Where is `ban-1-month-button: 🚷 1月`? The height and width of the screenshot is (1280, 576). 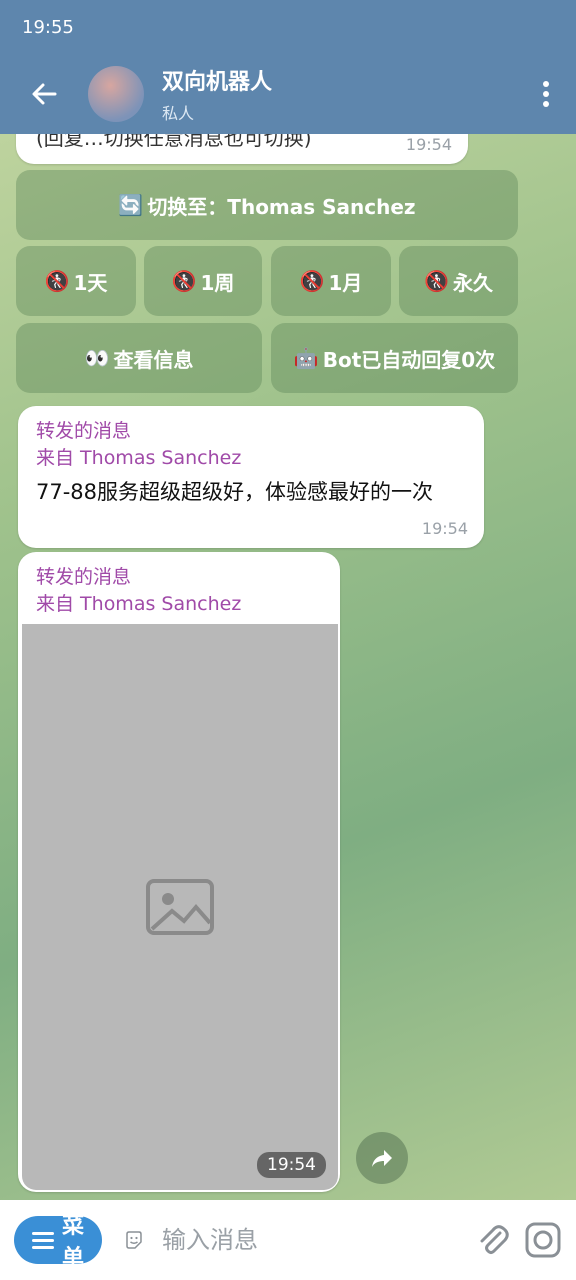
ban-1-month-button: 🚷 1月 is located at coordinates (331, 281).